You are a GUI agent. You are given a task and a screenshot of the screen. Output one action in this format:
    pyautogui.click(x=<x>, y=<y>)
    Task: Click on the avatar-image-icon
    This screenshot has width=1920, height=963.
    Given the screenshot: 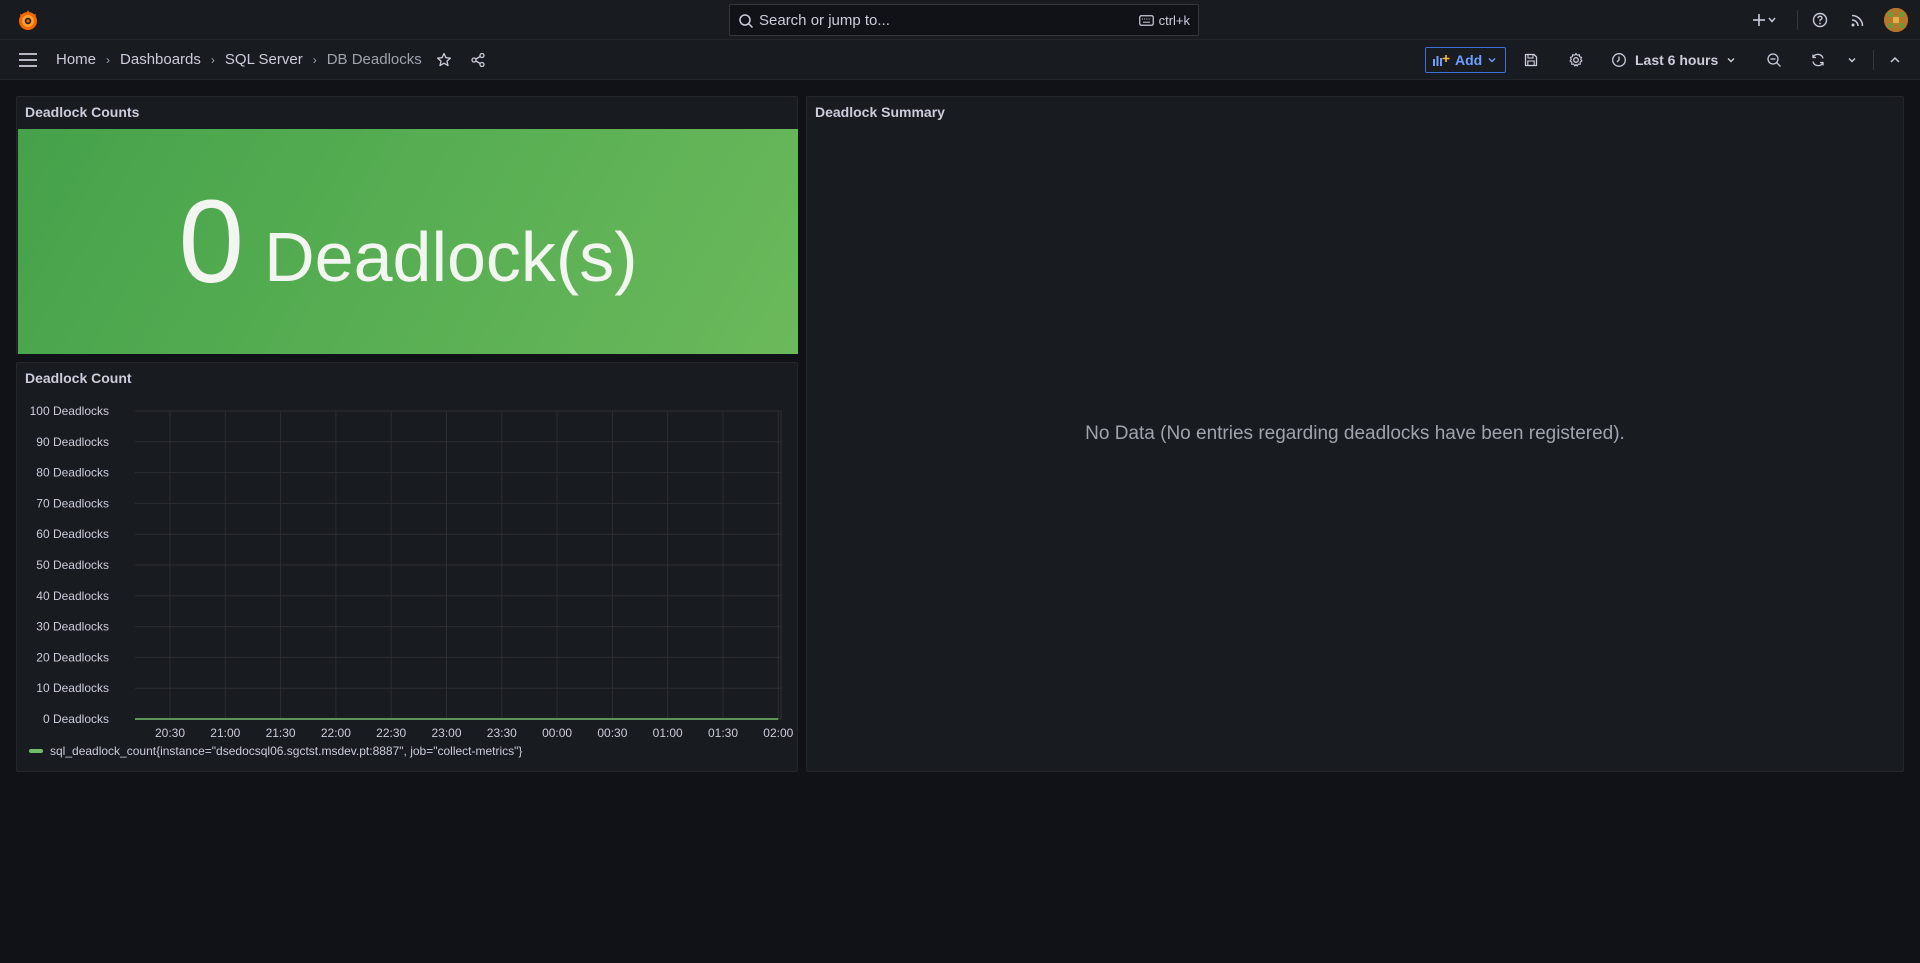 What is the action you would take?
    pyautogui.click(x=1896, y=20)
    